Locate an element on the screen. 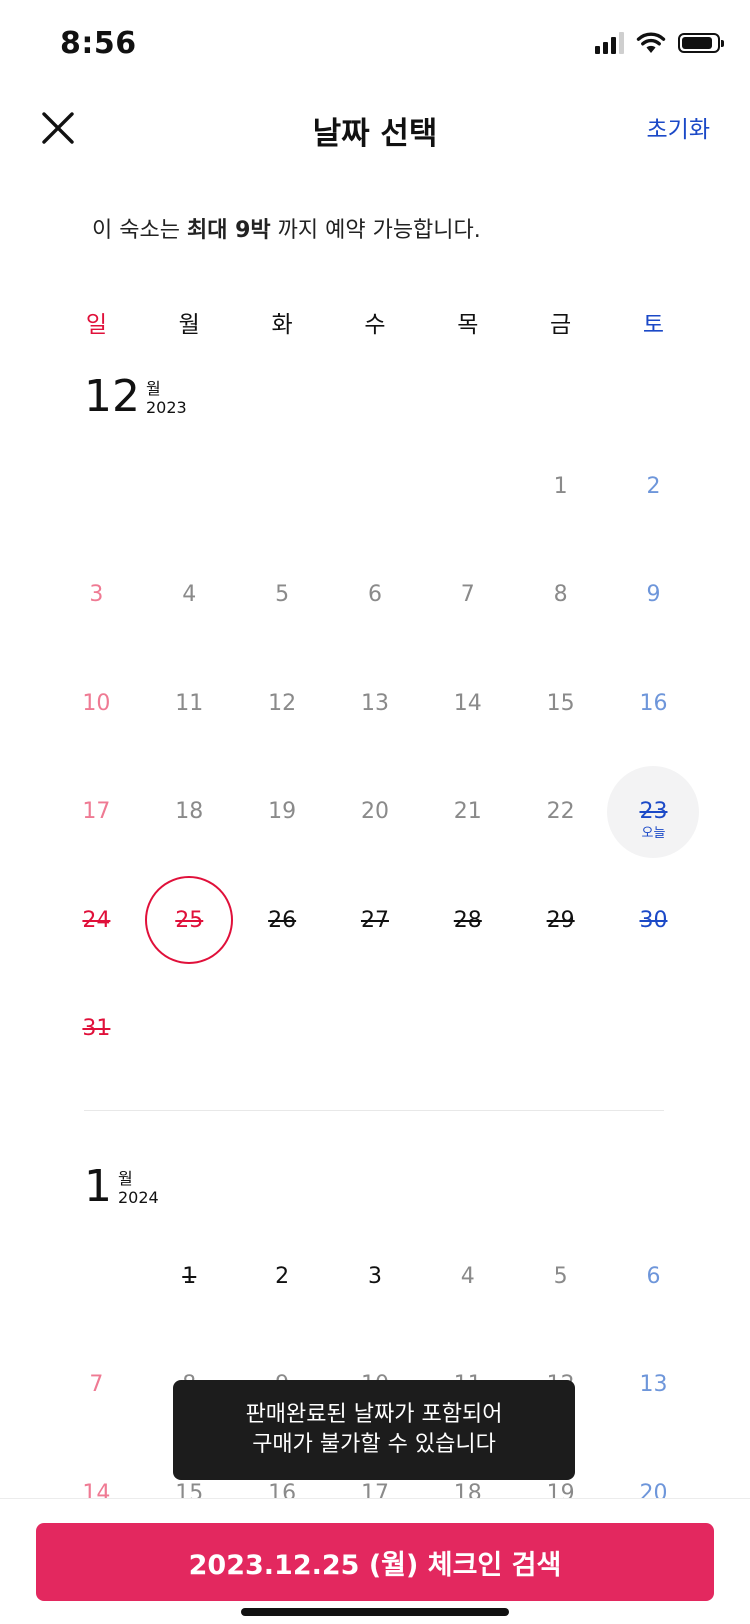 The width and height of the screenshot is (750, 1624). weekday-wed: 수 is located at coordinates (375, 325).